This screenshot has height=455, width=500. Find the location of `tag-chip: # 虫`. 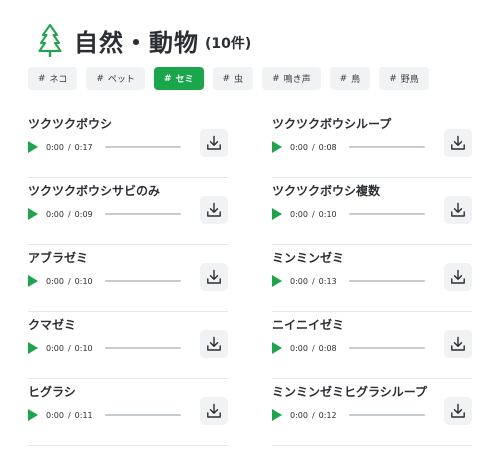

tag-chip: # 虫 is located at coordinates (233, 78).